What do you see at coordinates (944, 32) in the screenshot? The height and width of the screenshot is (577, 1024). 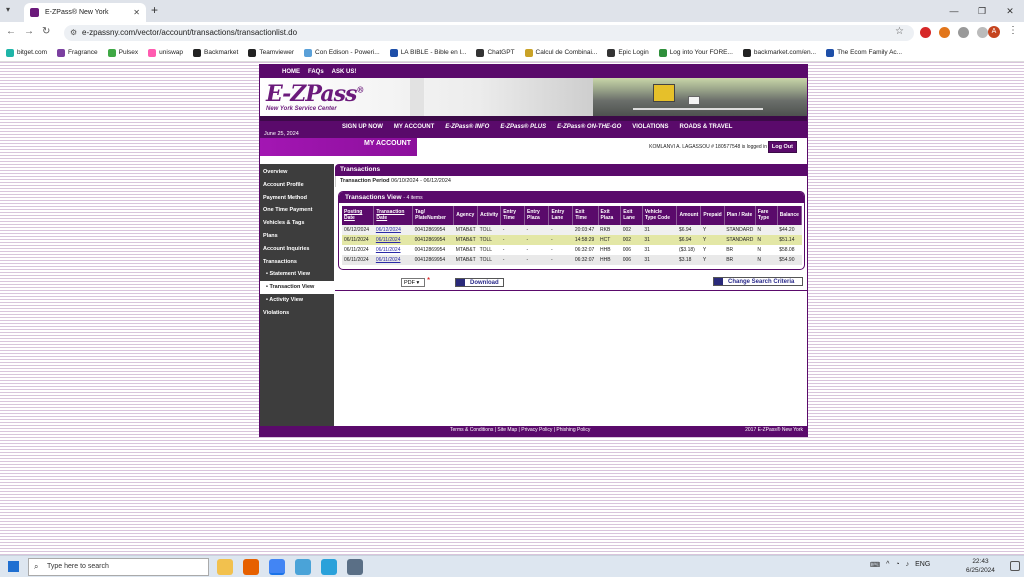 I see `metamask-icon` at bounding box center [944, 32].